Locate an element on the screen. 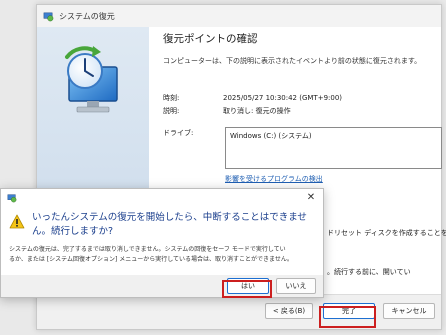 The width and height of the screenshot is (446, 335). time-label: 時刻: is located at coordinates (171, 98).